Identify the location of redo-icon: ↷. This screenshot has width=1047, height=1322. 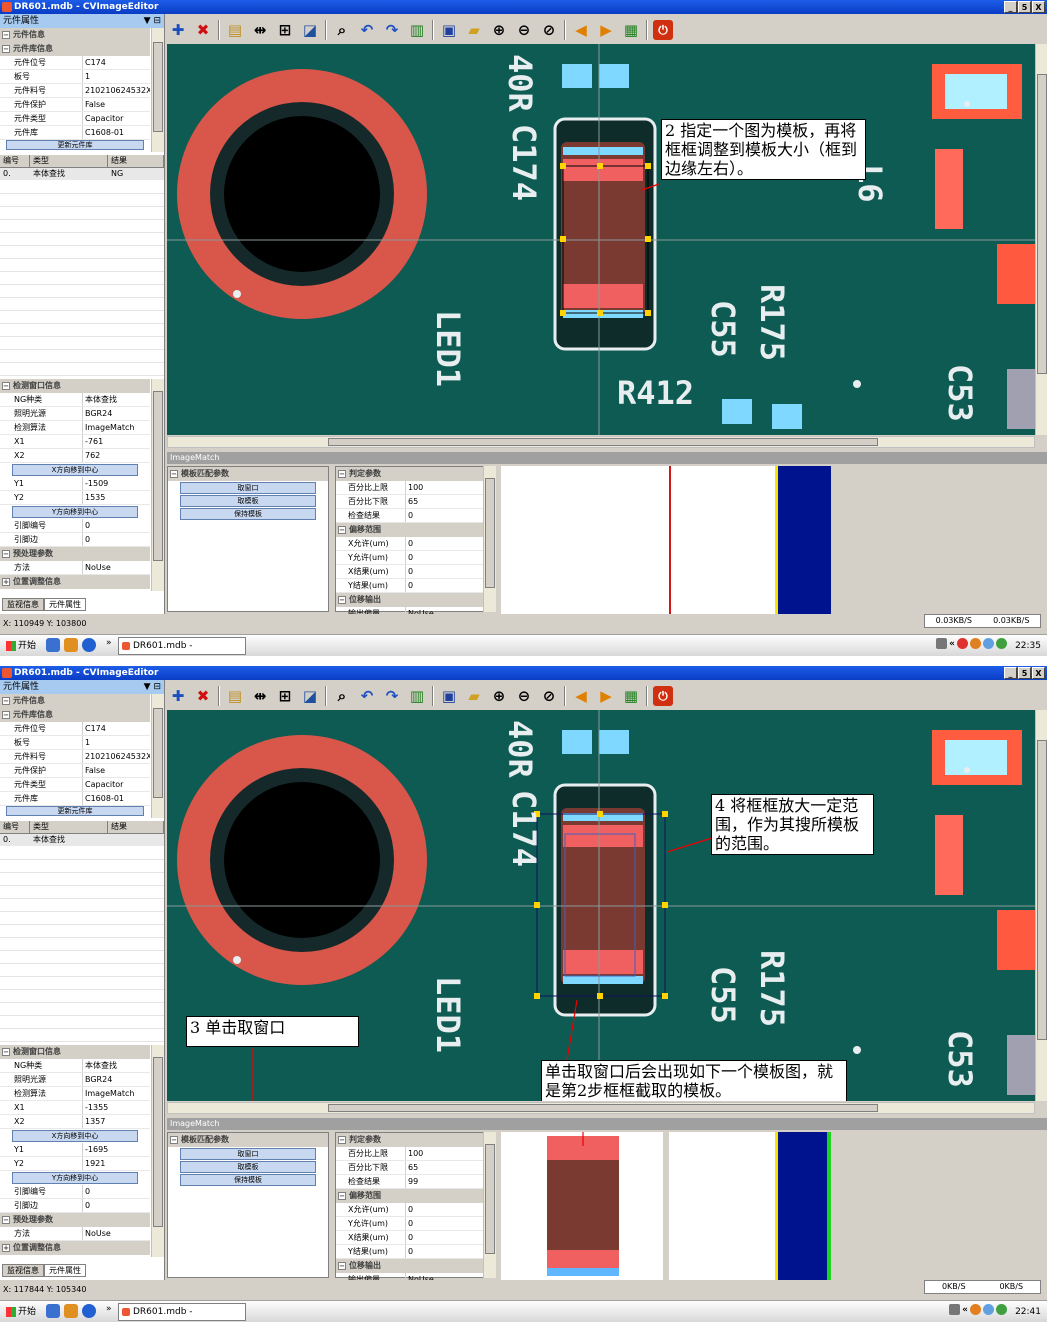
(392, 696).